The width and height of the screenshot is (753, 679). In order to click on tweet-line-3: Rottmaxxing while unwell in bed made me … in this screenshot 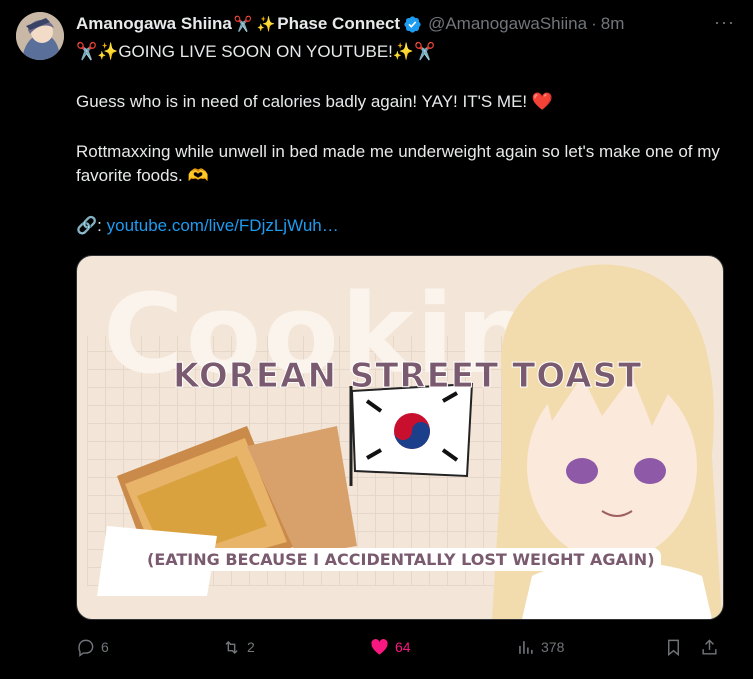, I will do `click(398, 163)`.